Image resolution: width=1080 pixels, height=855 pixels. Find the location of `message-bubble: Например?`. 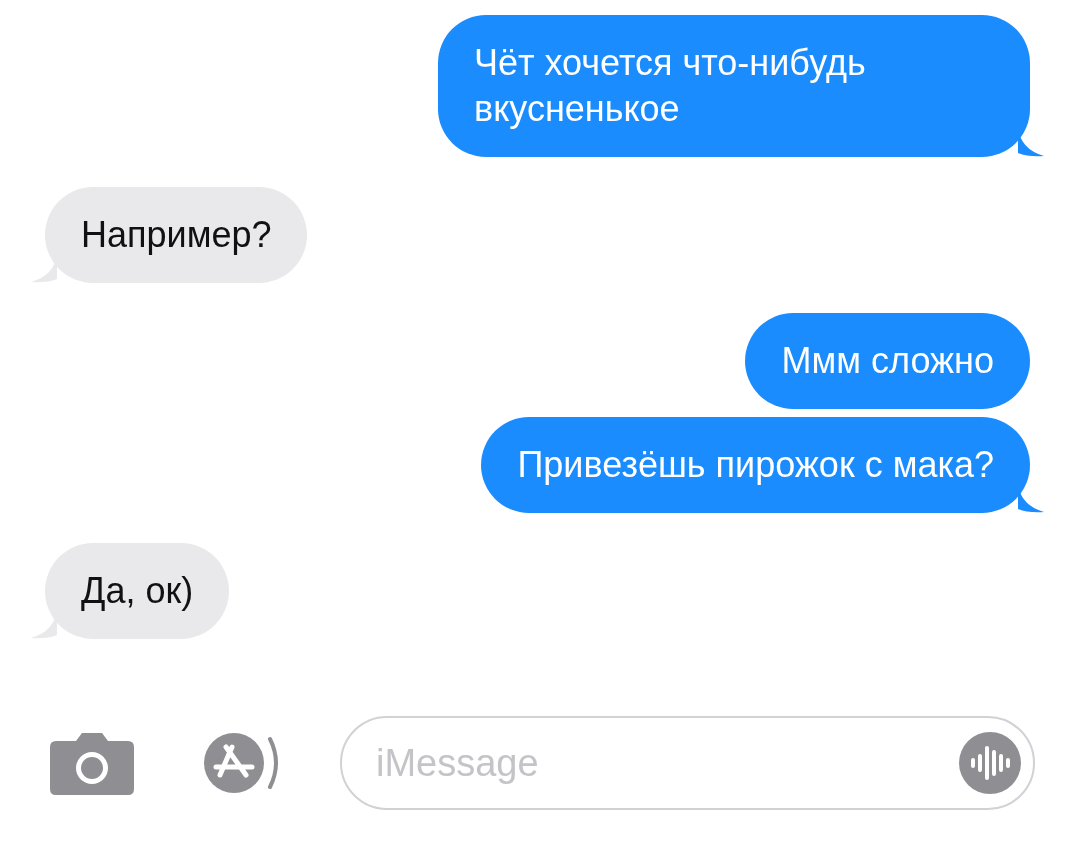

message-bubble: Например? is located at coordinates (176, 235).